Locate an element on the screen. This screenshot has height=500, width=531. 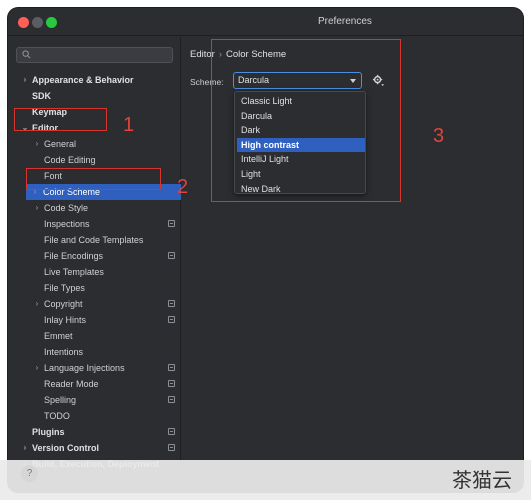
annotation-box-scheme-list is located at coordinates (306, 120).